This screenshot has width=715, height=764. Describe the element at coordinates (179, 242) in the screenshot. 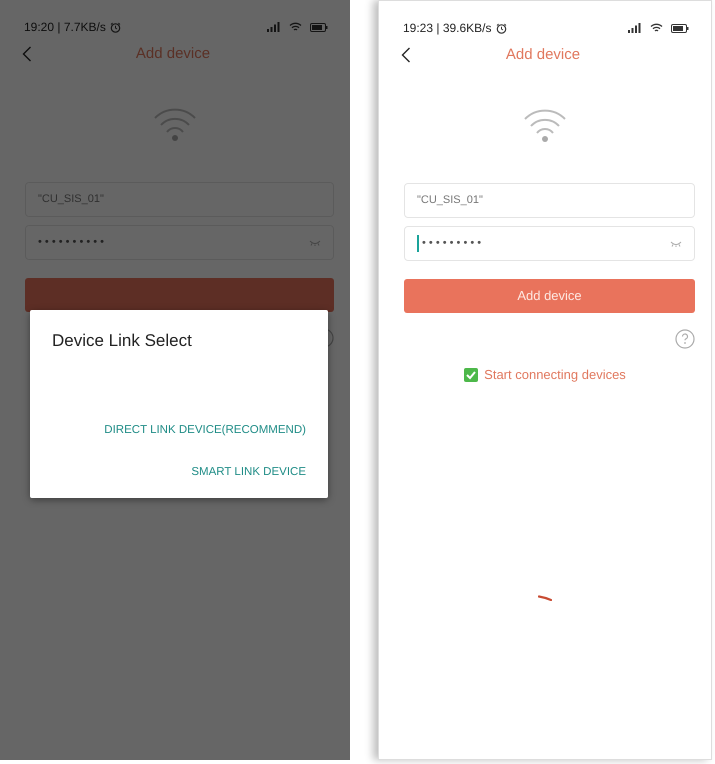

I see `password-field: • • • • • • • • • •` at that location.